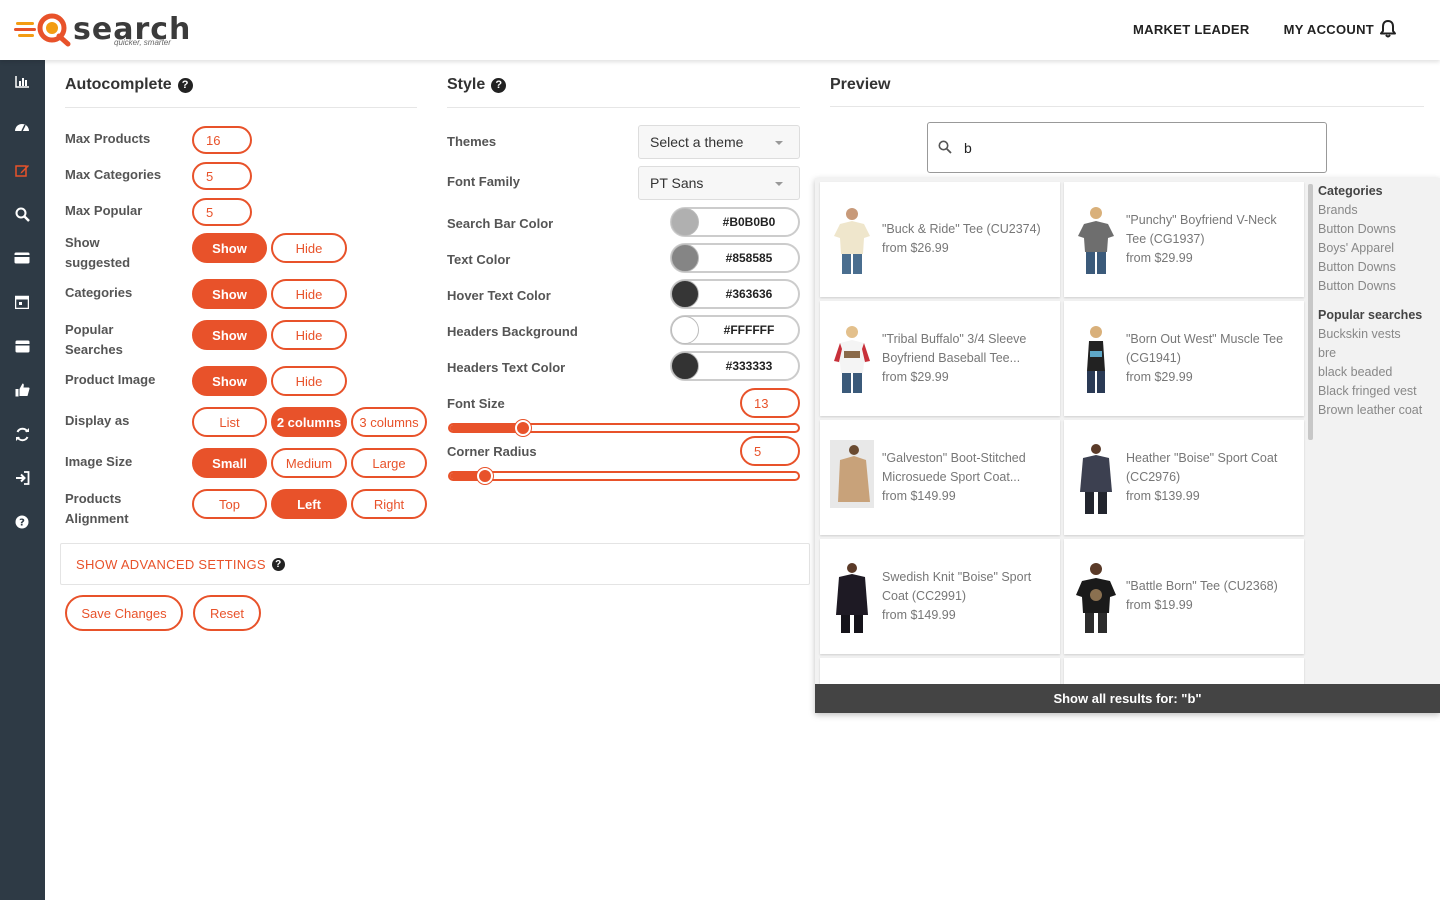  Describe the element at coordinates (1201, 229) in the screenshot. I see `product-name: "Punchy" Boyfriend V-Neck Tee (CG1937)` at that location.